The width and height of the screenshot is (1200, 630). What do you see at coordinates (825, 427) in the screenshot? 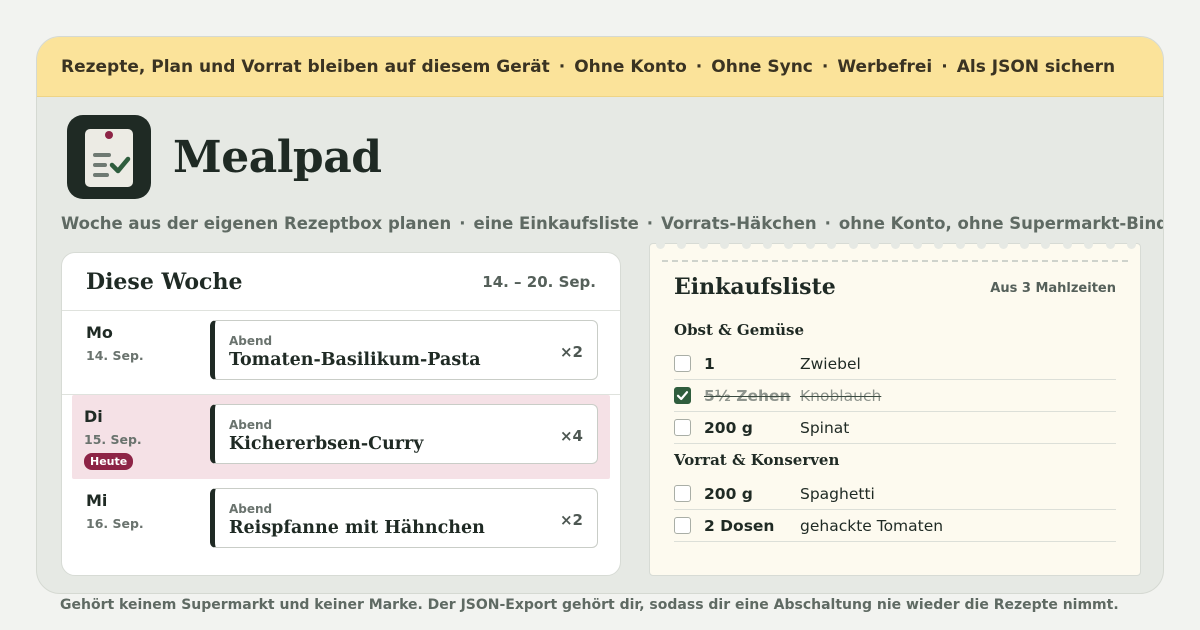
I see `item-name: Spinat` at bounding box center [825, 427].